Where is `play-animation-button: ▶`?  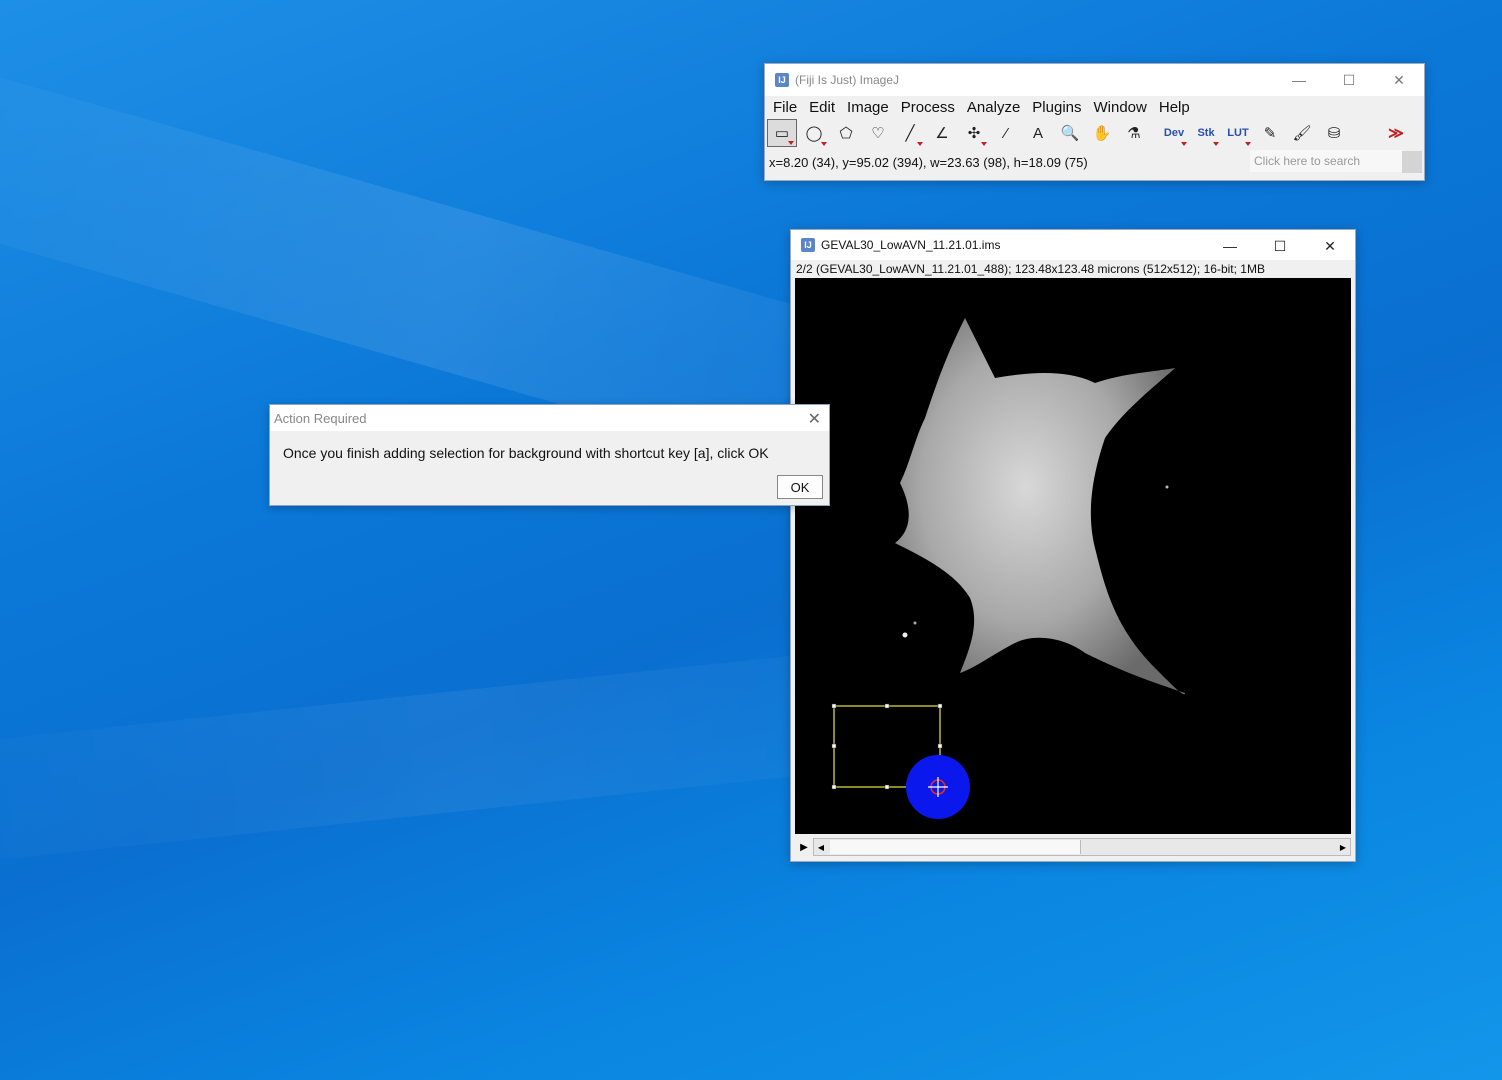 play-animation-button: ▶ is located at coordinates (804, 847).